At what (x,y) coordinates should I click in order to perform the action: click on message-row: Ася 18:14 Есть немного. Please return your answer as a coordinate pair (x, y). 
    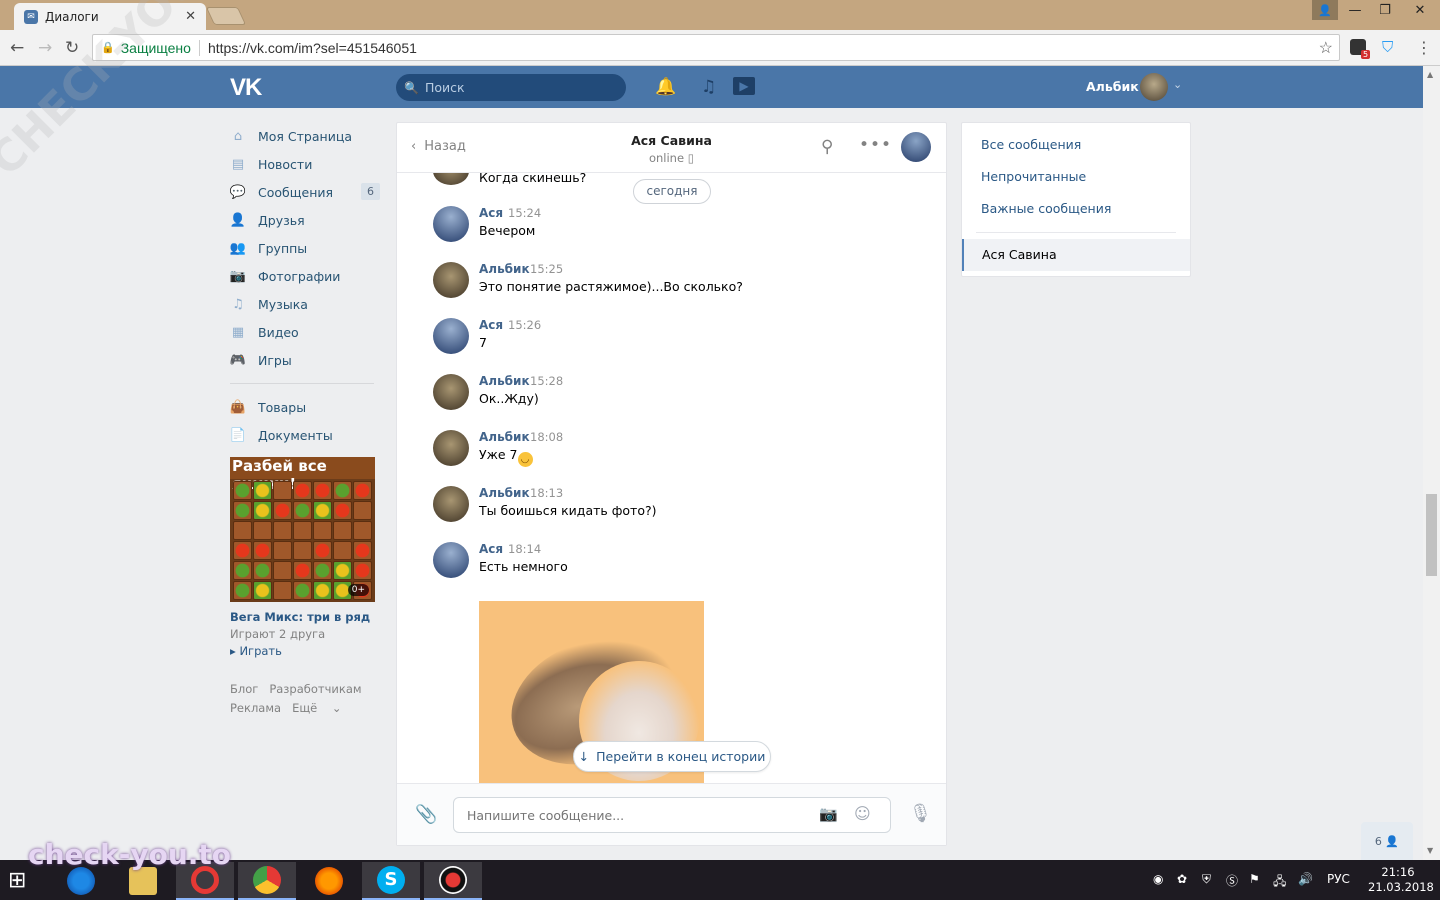
    Looking at the image, I should click on (673, 562).